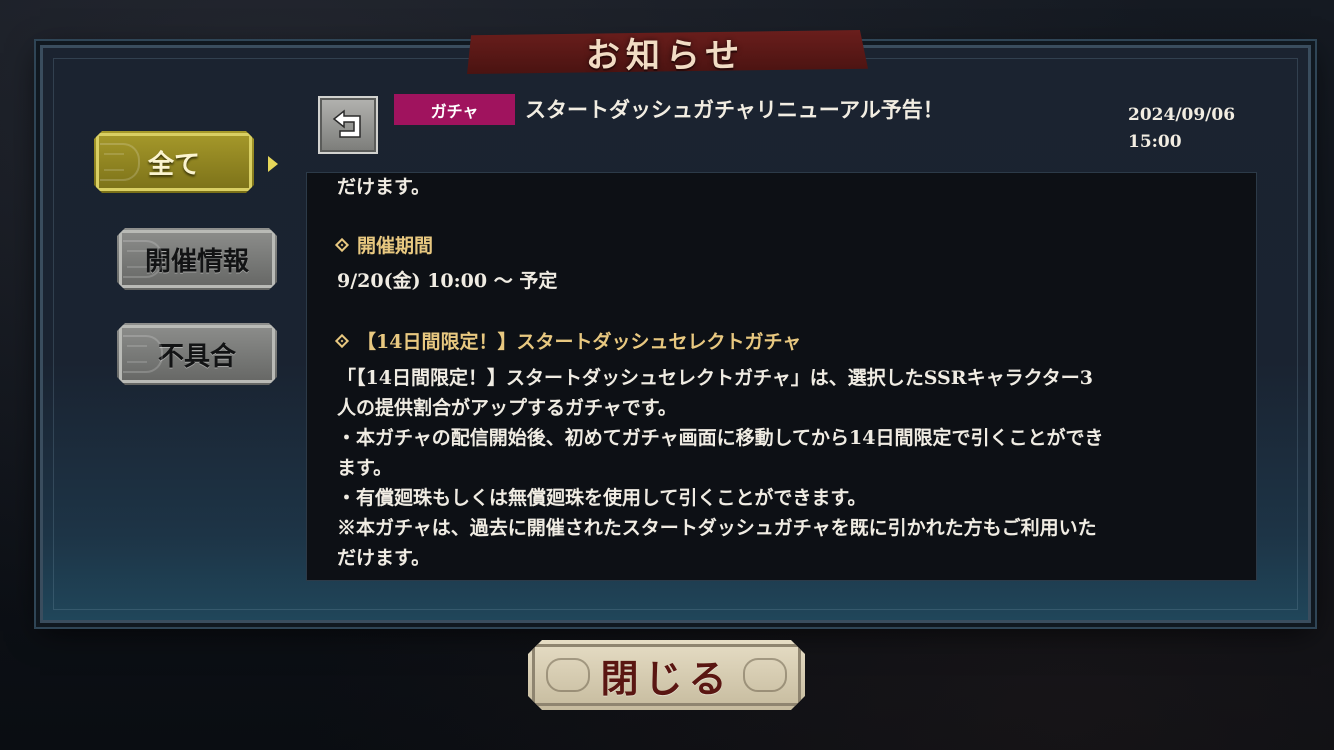  What do you see at coordinates (395, 246) in the screenshot?
I see `section-heading-text: 開催期間` at bounding box center [395, 246].